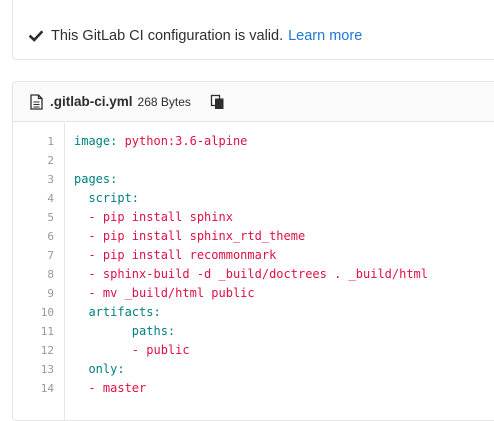 This screenshot has width=494, height=421. What do you see at coordinates (182, 141) in the screenshot?
I see `code-value: python:3.6-alpine` at bounding box center [182, 141].